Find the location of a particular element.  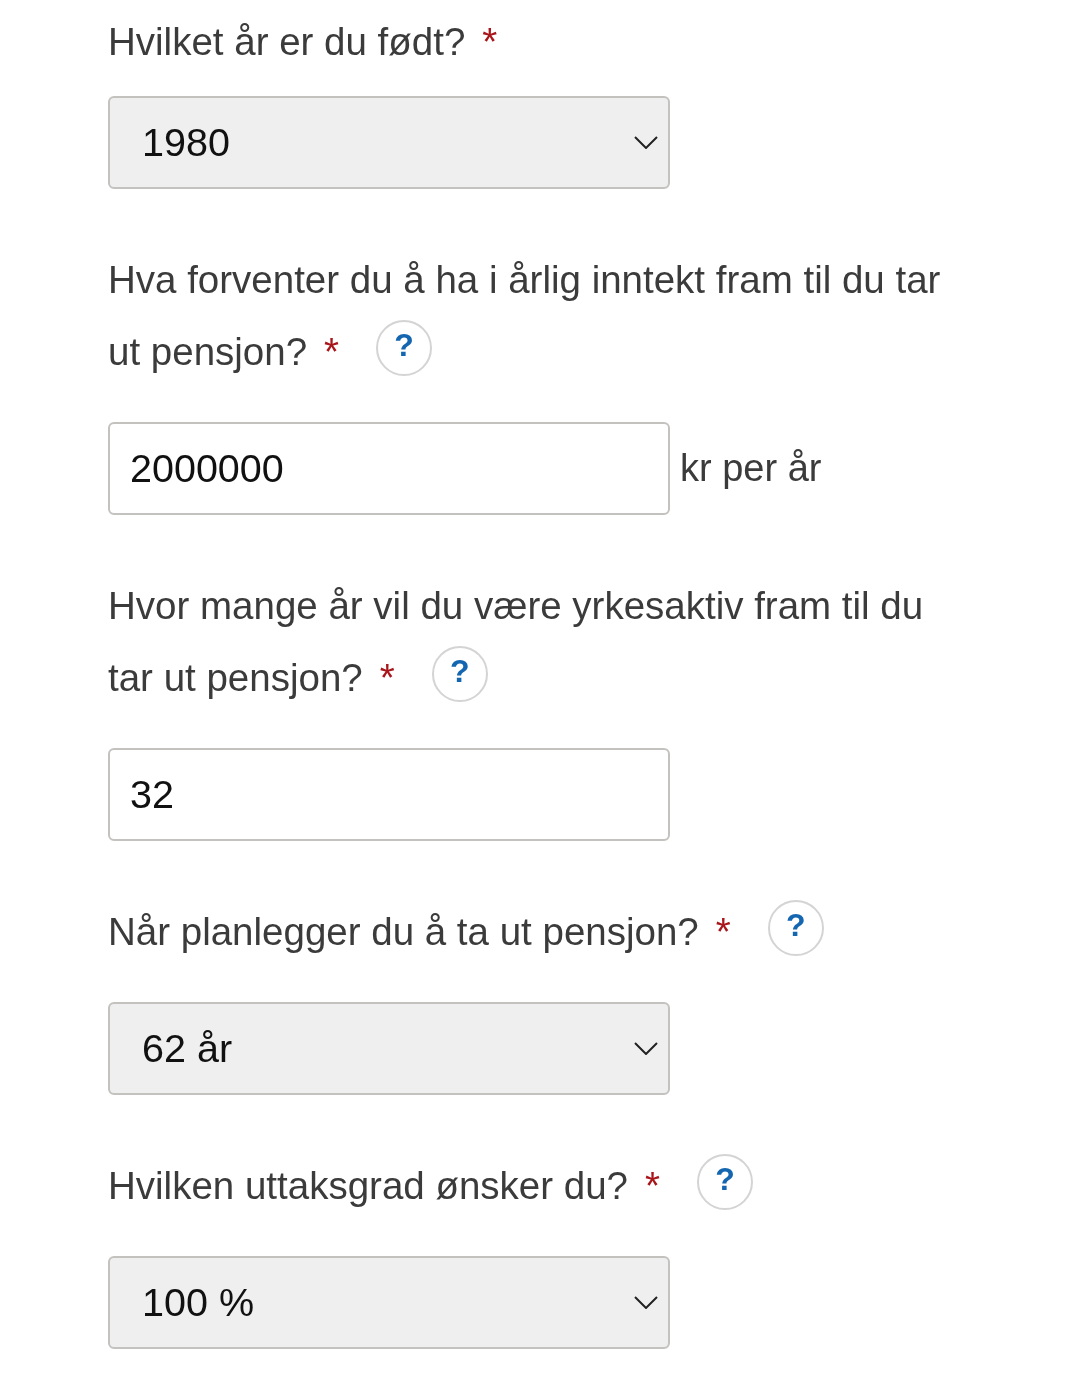

input-field: 32 is located at coordinates (389, 794).